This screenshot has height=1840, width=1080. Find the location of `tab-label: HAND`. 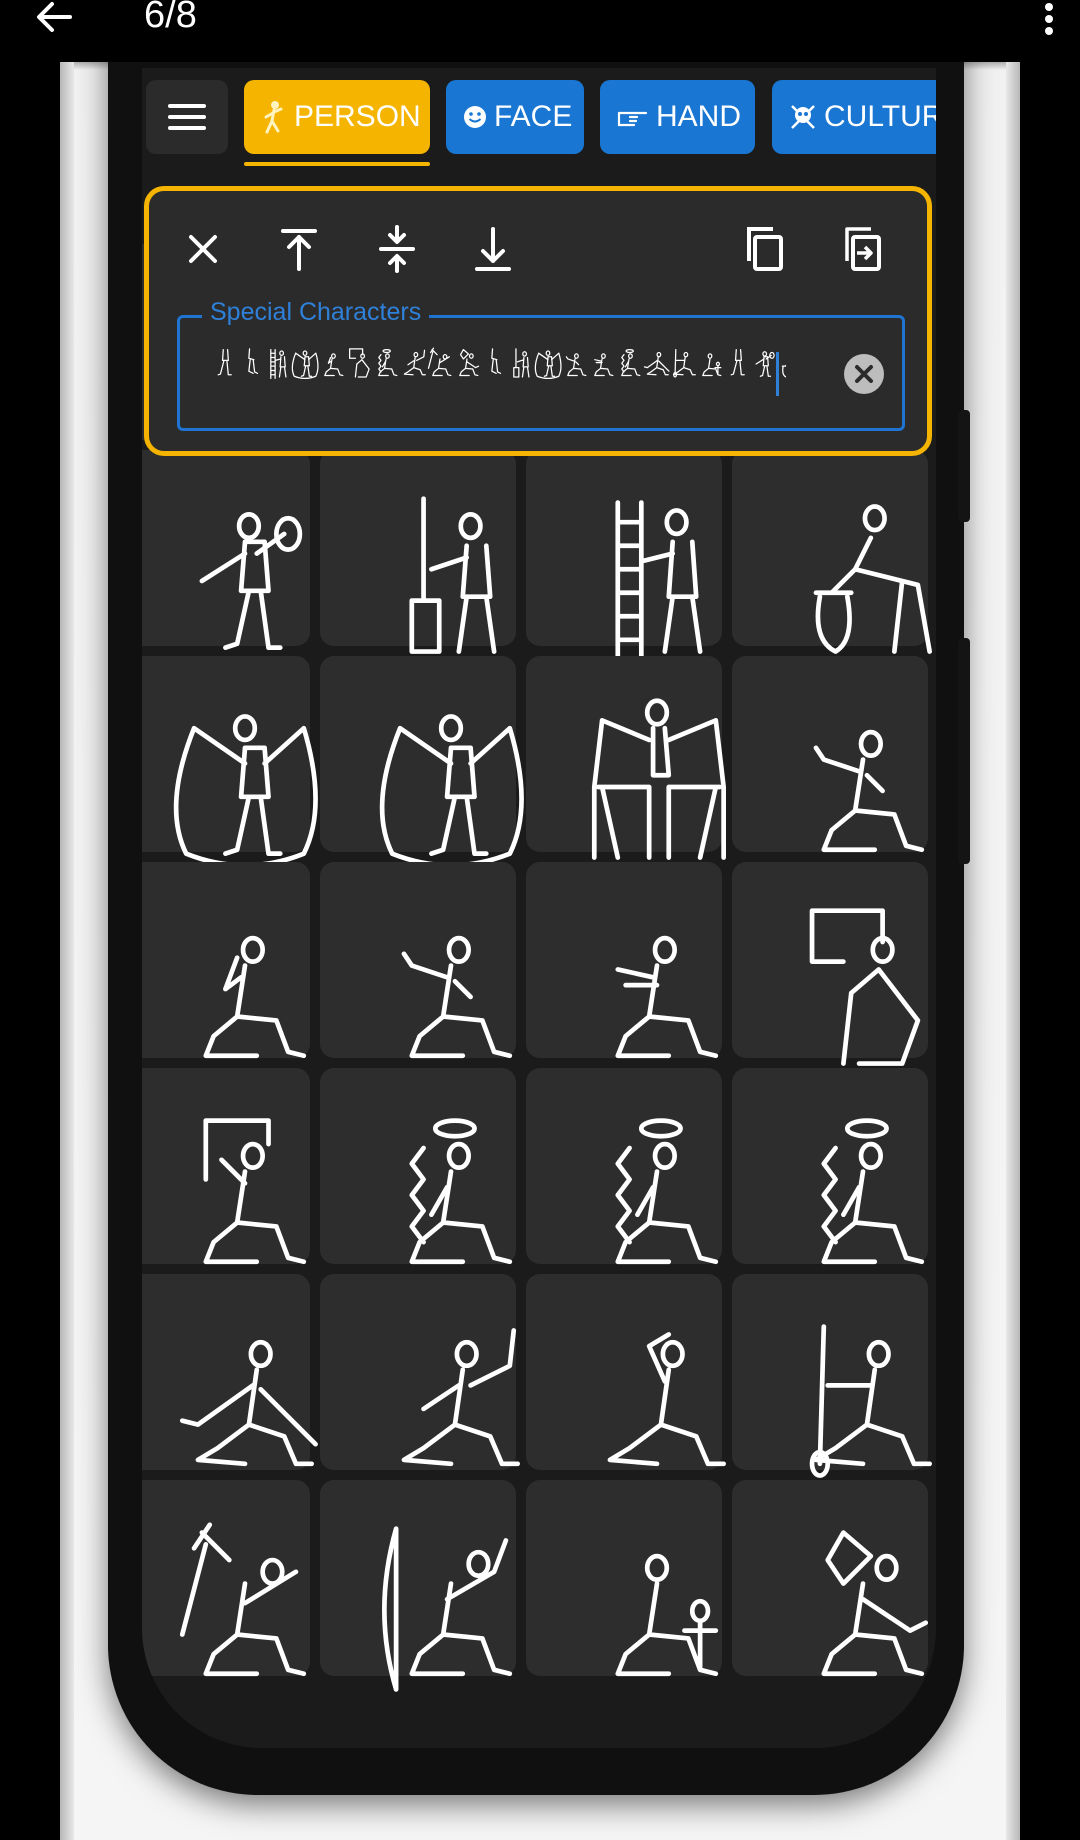

tab-label: HAND is located at coordinates (699, 116).